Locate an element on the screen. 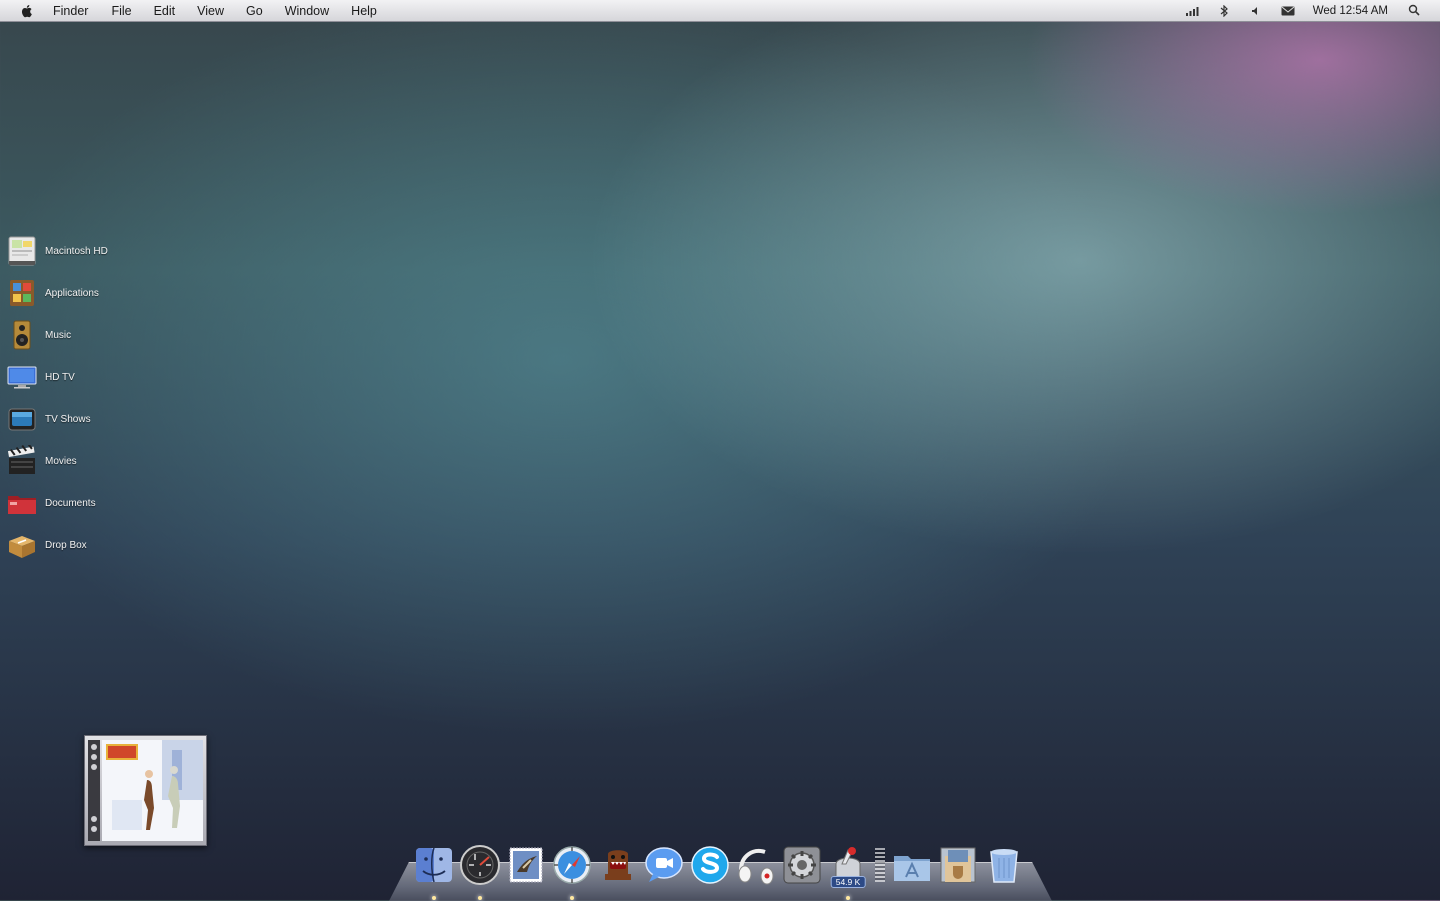 The height and width of the screenshot is (901, 1440). desktop-item-label: Music is located at coordinates (58, 335).